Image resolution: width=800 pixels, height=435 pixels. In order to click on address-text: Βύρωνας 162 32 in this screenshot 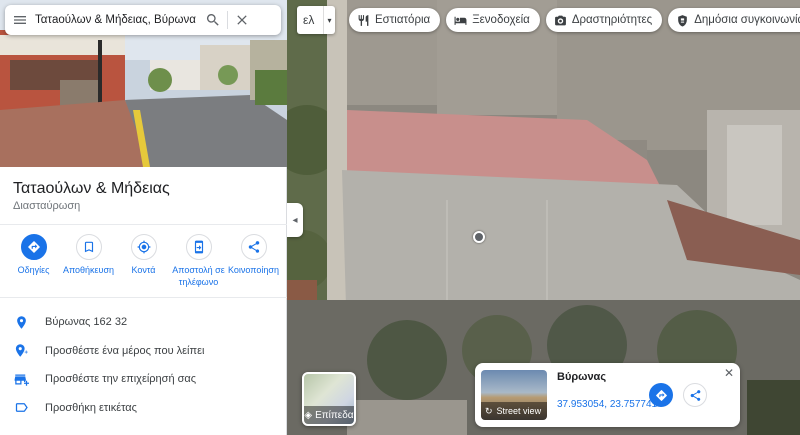, I will do `click(86, 322)`.